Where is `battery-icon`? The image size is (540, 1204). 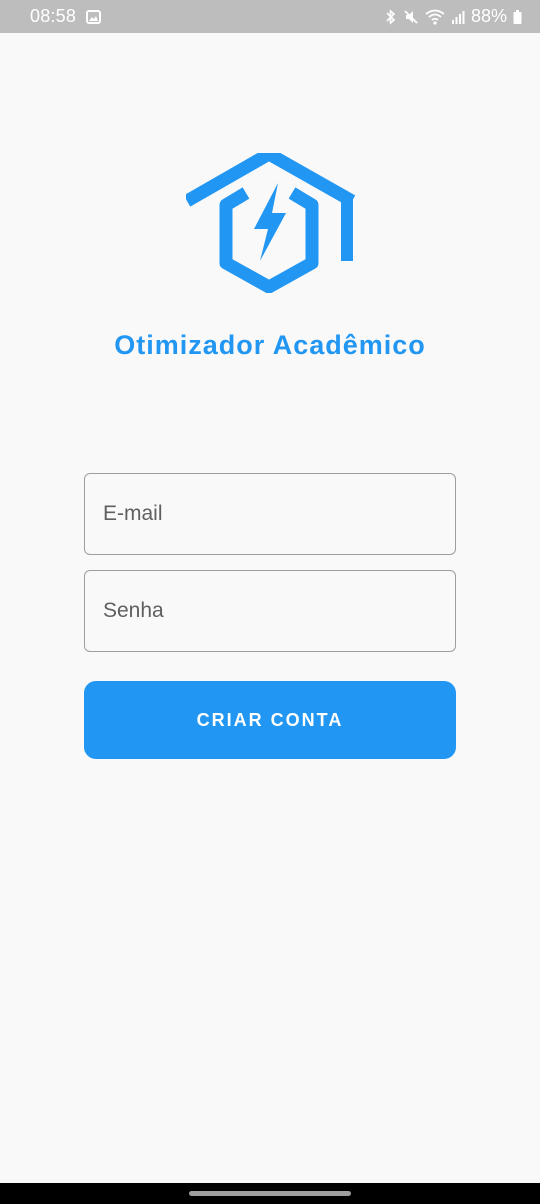
battery-icon is located at coordinates (517, 17).